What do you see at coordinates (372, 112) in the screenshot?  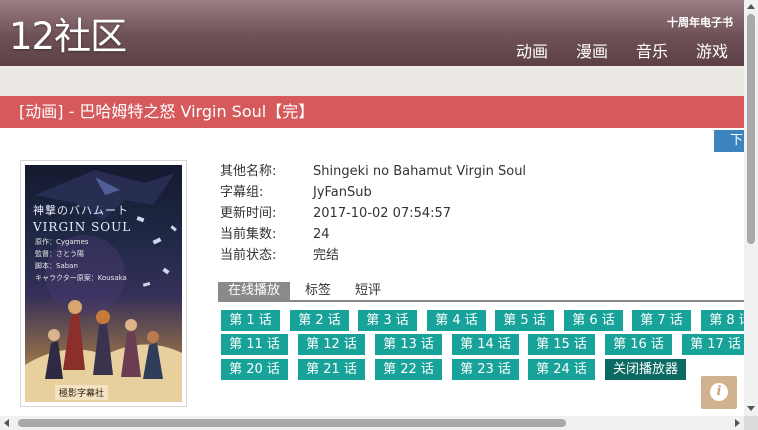 I see `page-title-bar: [动画] - 巴哈姆特之怒 Virgin Soul【完】` at bounding box center [372, 112].